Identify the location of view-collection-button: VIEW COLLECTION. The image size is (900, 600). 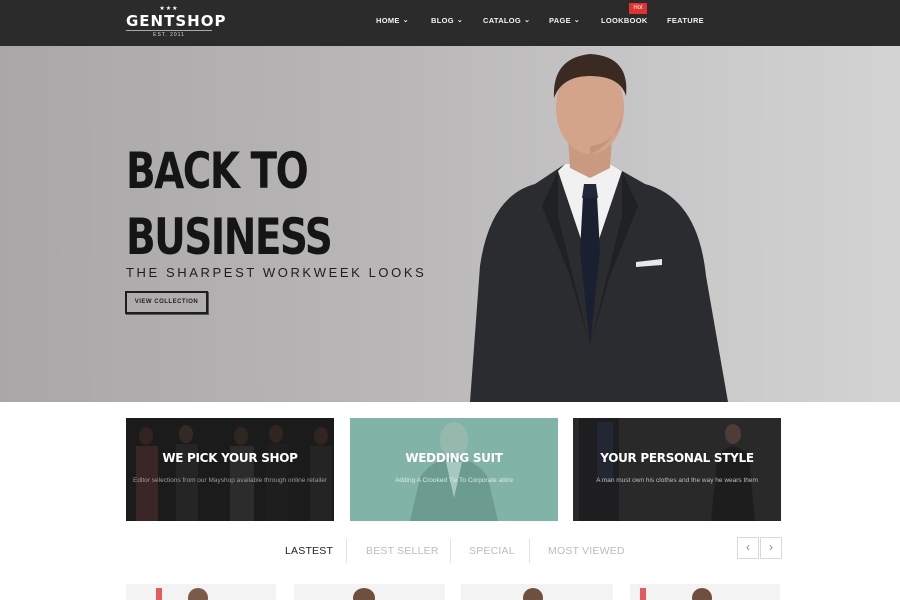
(166, 302).